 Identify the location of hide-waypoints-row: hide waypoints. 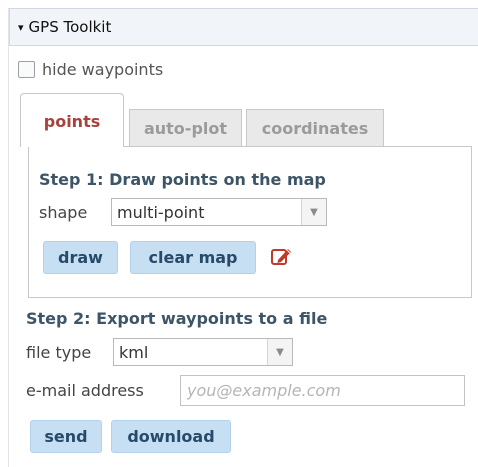
(90, 69).